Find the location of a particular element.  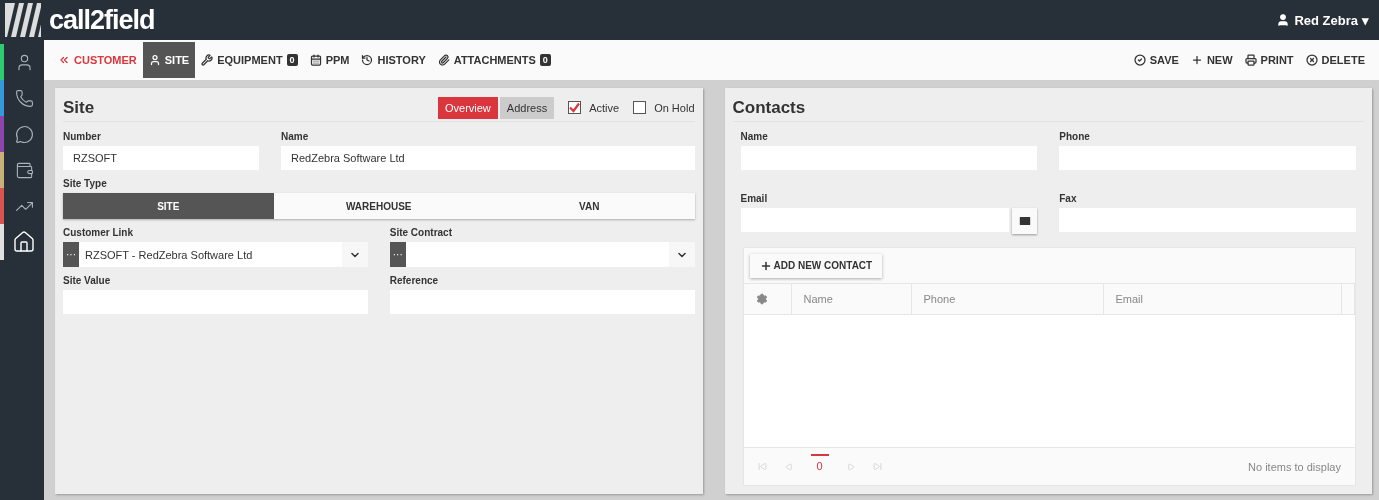

toolbar-action: NEW is located at coordinates (1211, 60).